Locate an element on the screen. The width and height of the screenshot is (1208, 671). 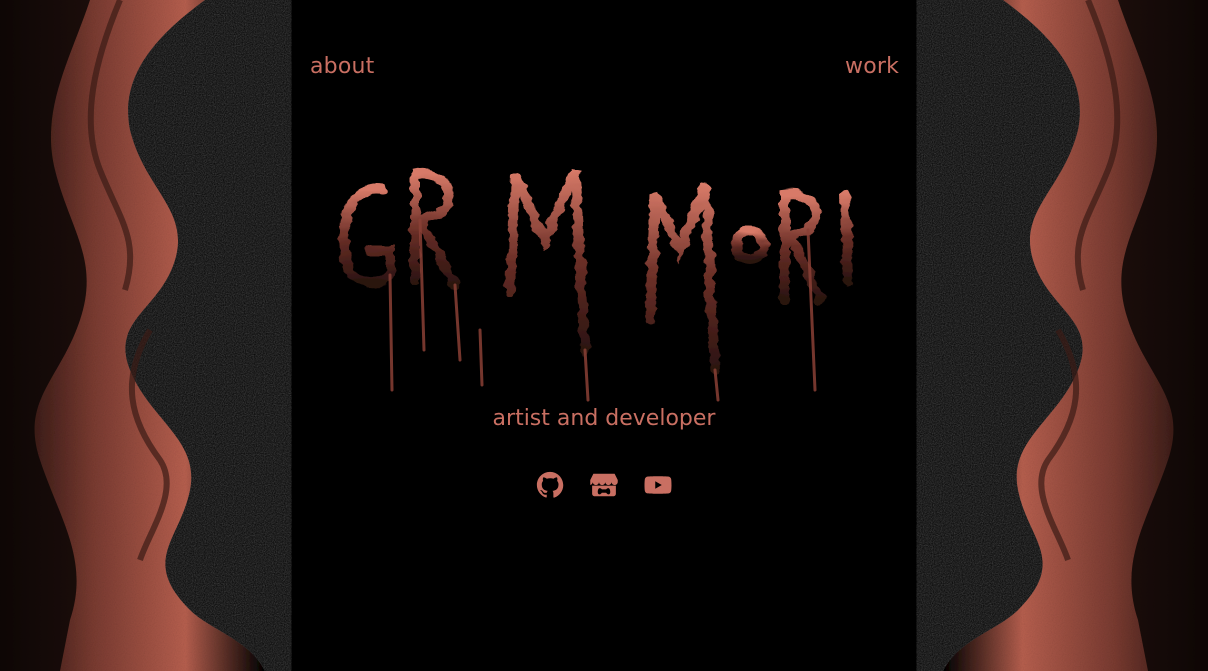
itchio-icon is located at coordinates (603, 485).